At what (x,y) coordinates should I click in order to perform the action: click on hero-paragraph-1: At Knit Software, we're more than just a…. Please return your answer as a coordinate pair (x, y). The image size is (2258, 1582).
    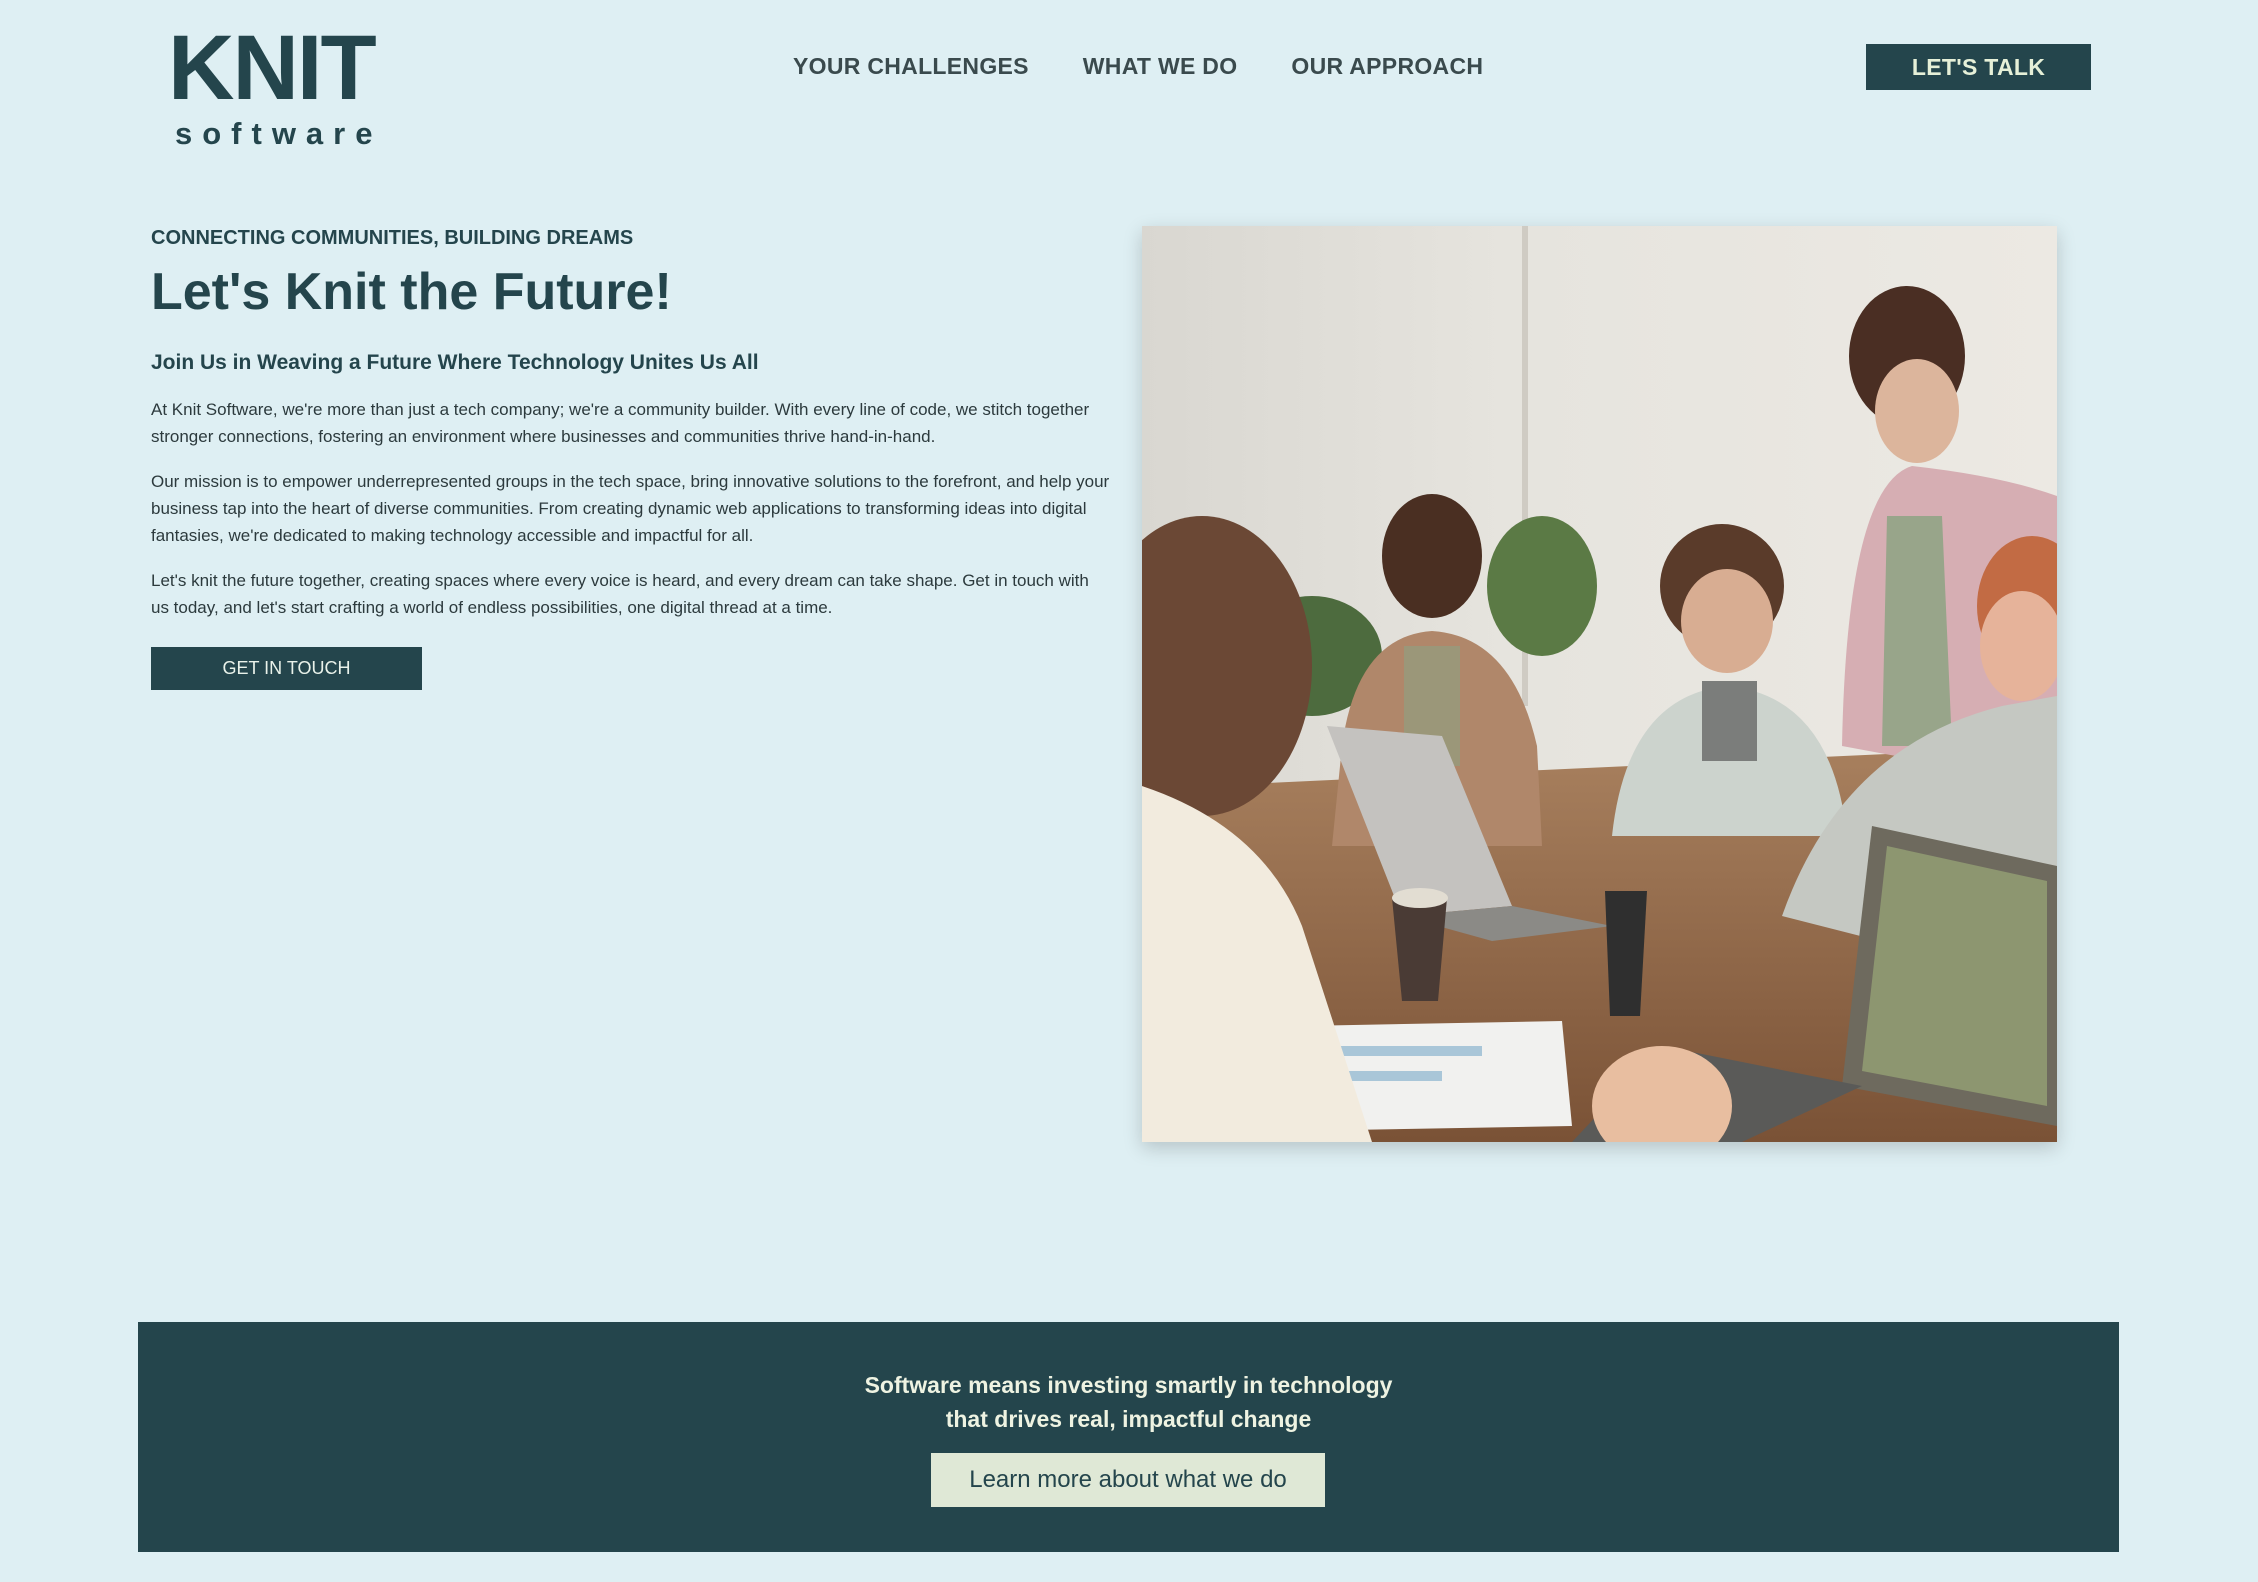
    Looking at the image, I should click on (620, 423).